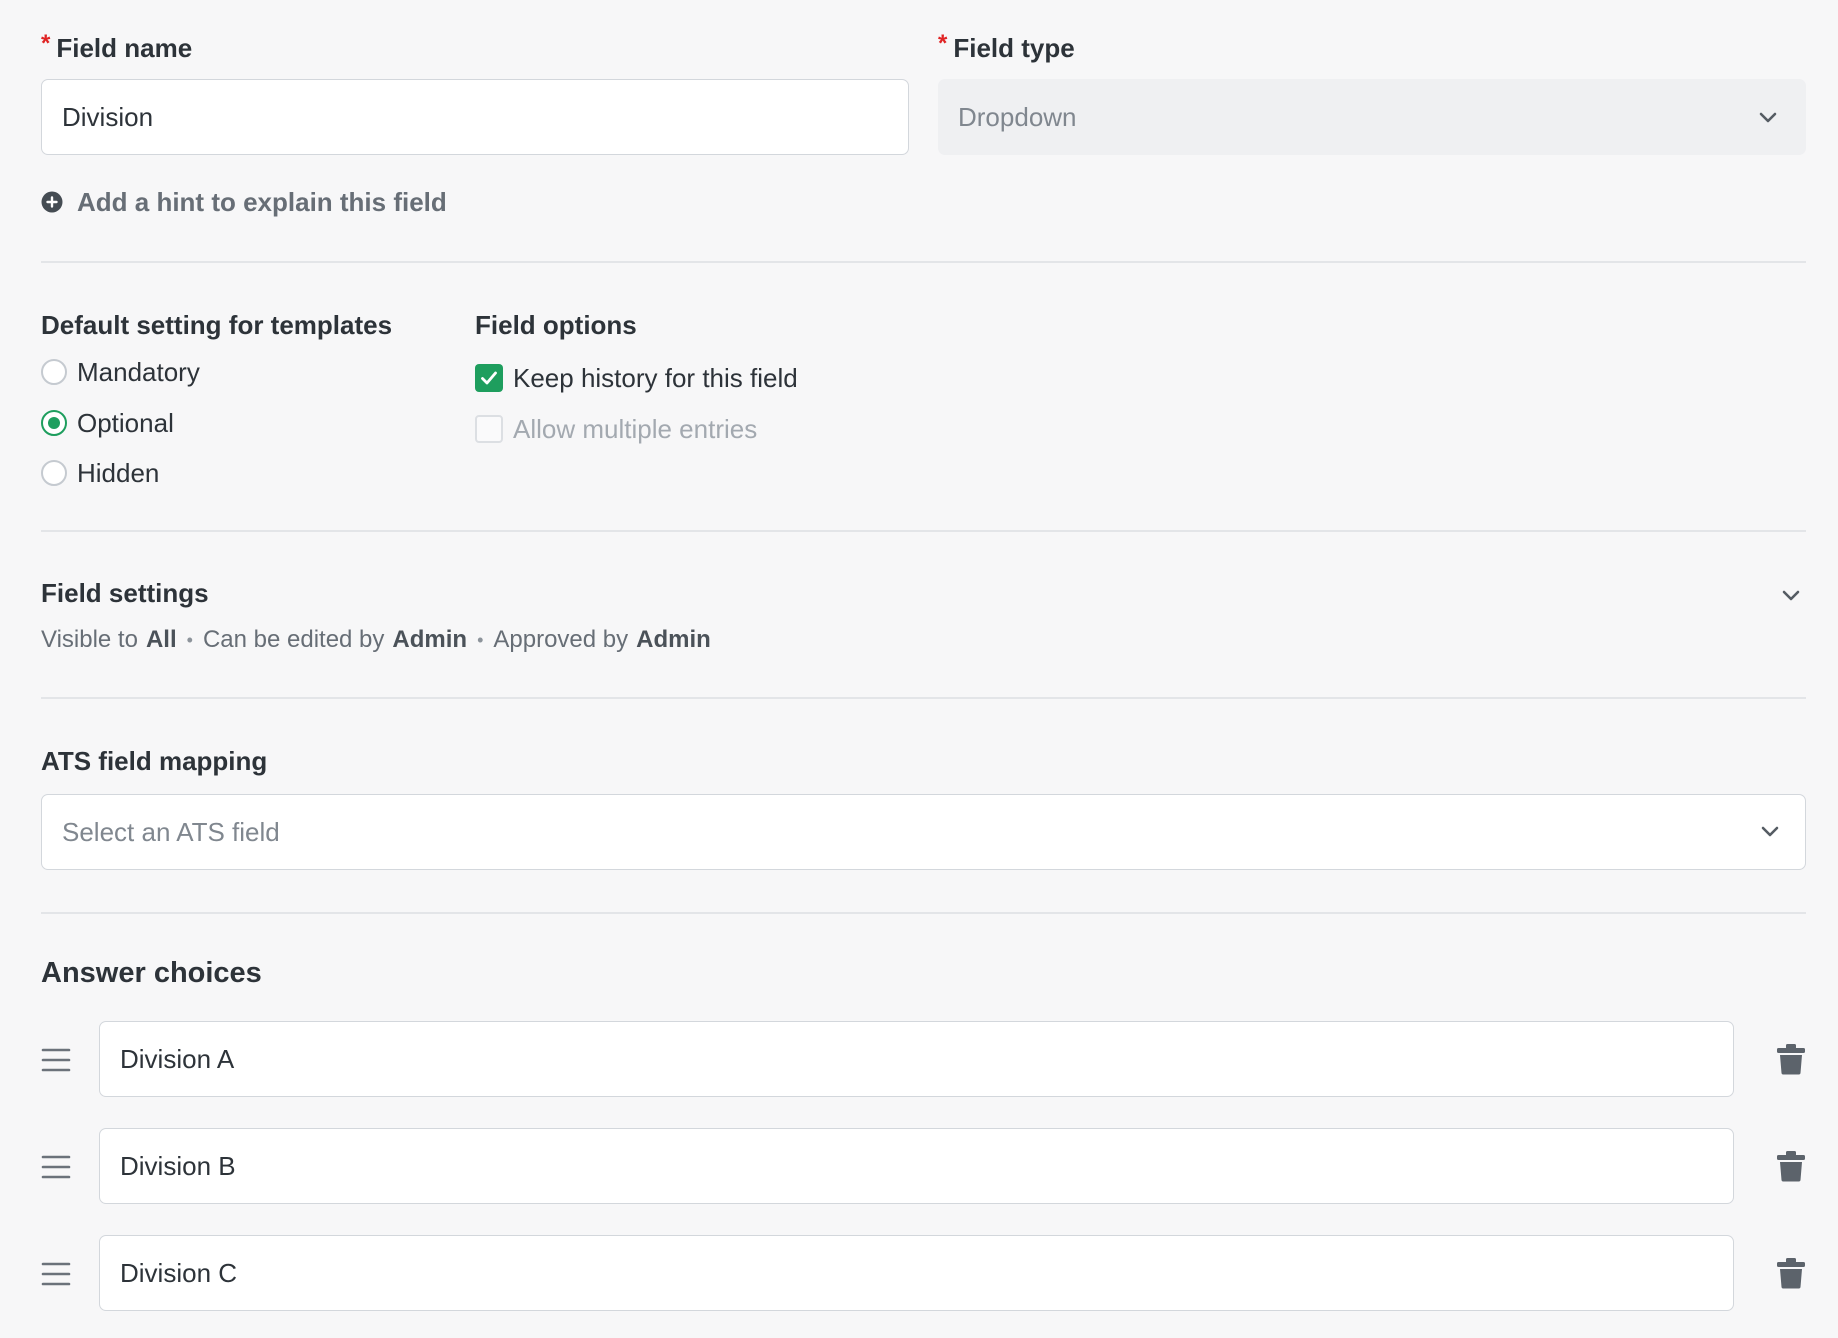 This screenshot has height=1338, width=1838. What do you see at coordinates (217, 324) in the screenshot?
I see `default-setting-heading: Default setting for templates` at bounding box center [217, 324].